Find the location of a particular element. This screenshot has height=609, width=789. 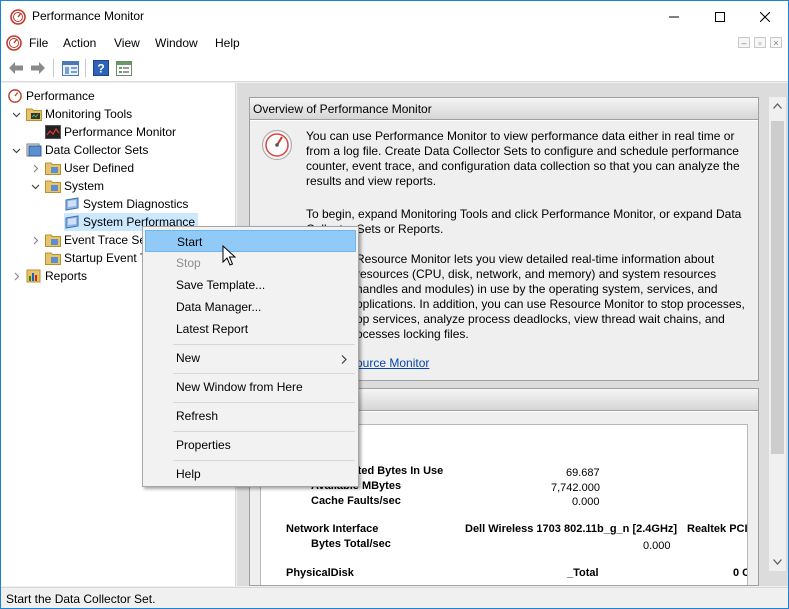

status-text: Start the Data Collector Set. is located at coordinates (81, 599).